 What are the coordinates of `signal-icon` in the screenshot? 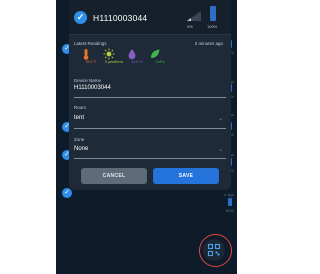 It's located at (194, 16).